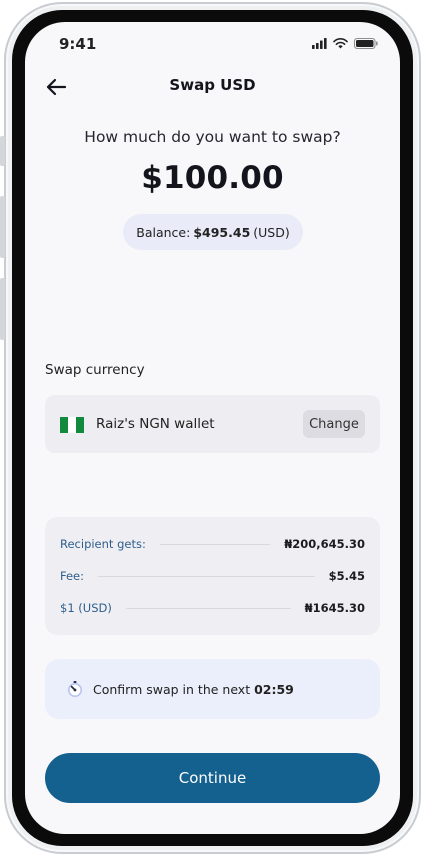  Describe the element at coordinates (72, 576) in the screenshot. I see `summary-label: Fee:` at that location.